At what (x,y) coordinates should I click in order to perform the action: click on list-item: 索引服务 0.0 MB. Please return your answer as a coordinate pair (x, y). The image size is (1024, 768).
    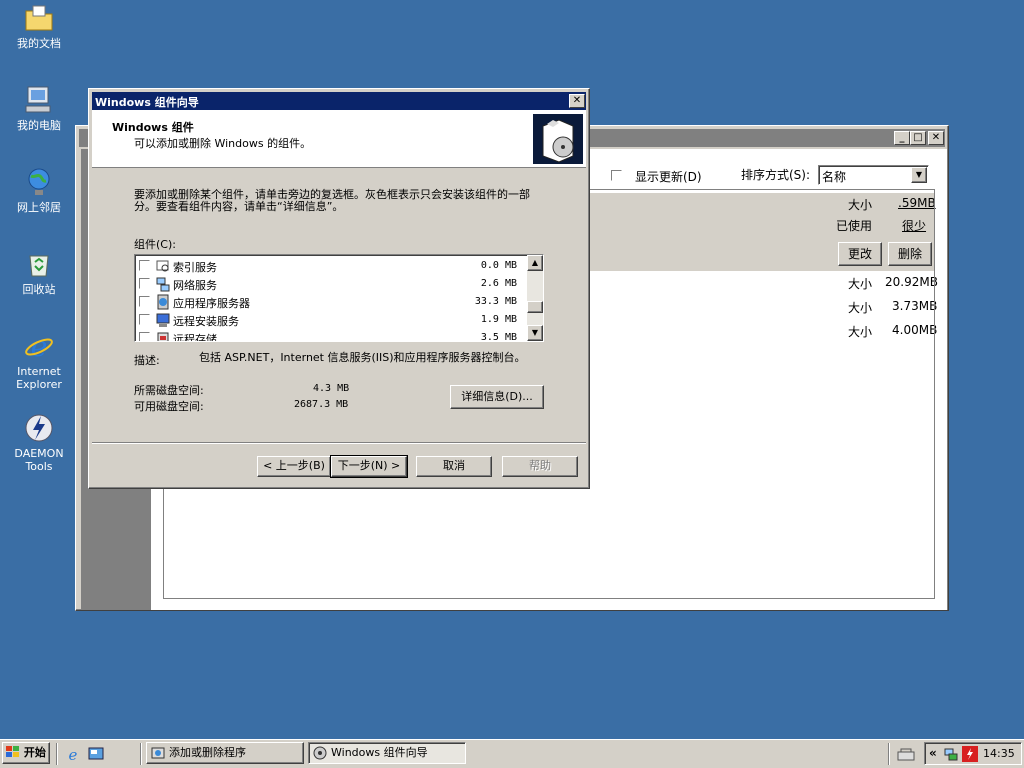
    Looking at the image, I should click on (331, 266).